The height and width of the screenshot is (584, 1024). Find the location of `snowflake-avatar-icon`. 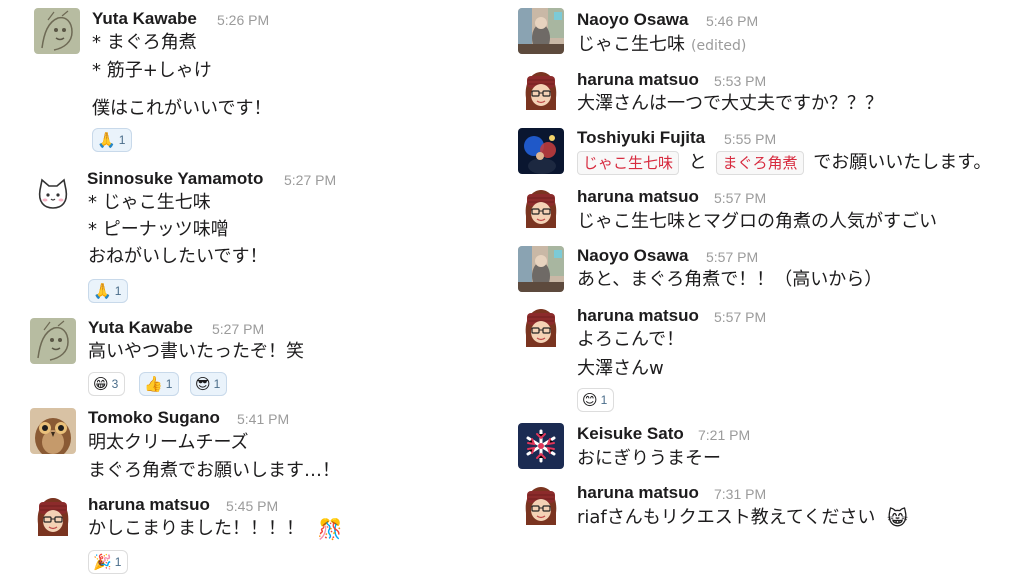

snowflake-avatar-icon is located at coordinates (541, 446).